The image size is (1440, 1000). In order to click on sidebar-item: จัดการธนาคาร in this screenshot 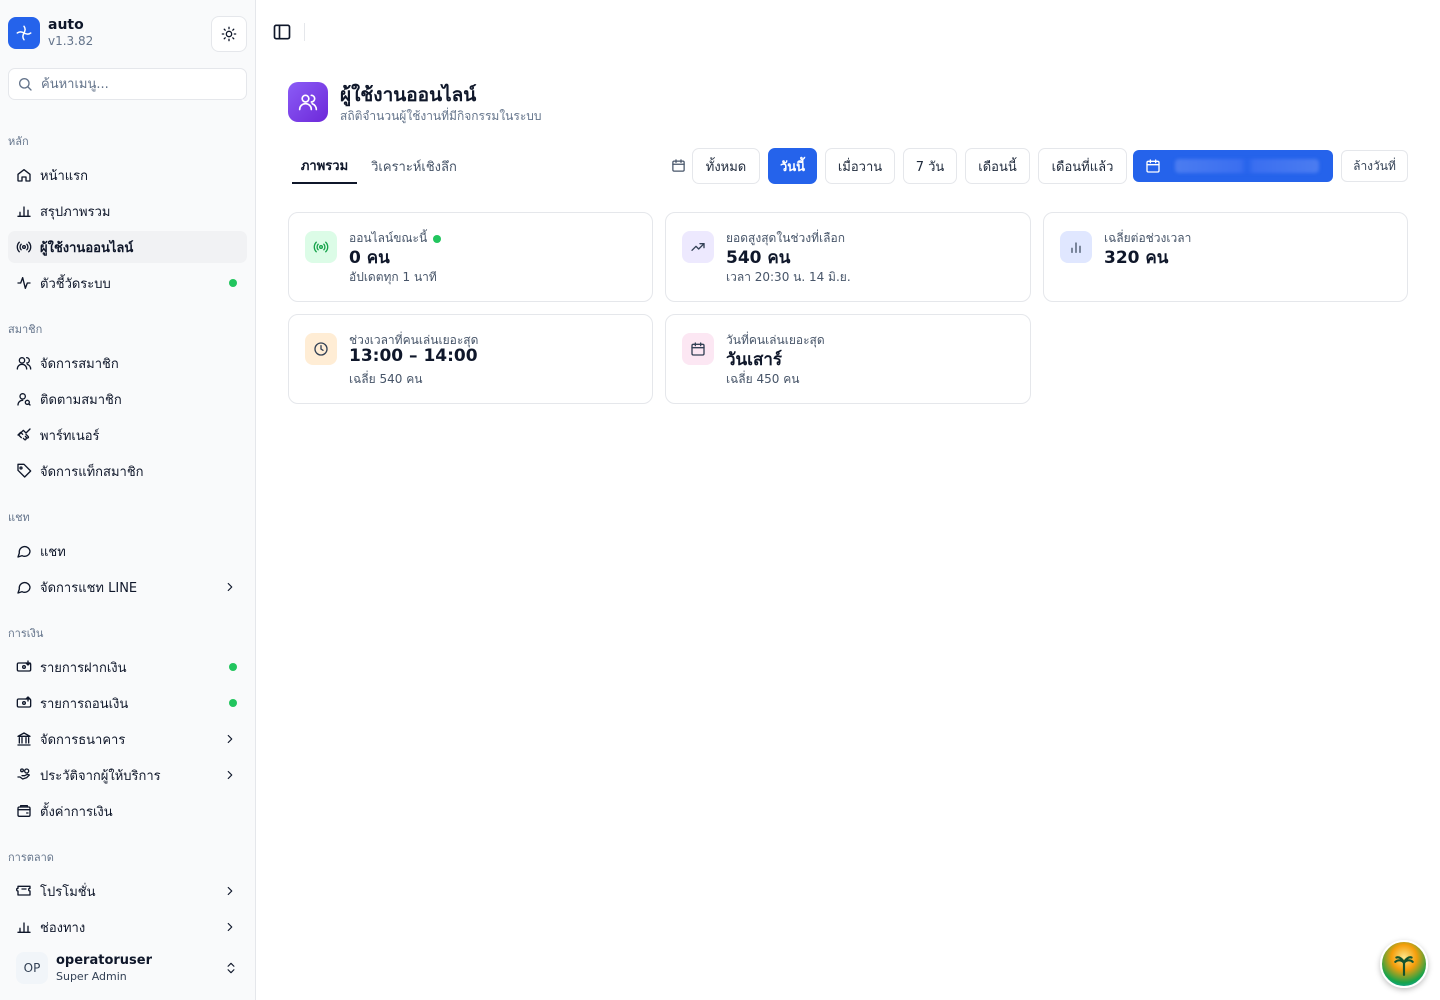, I will do `click(127, 739)`.